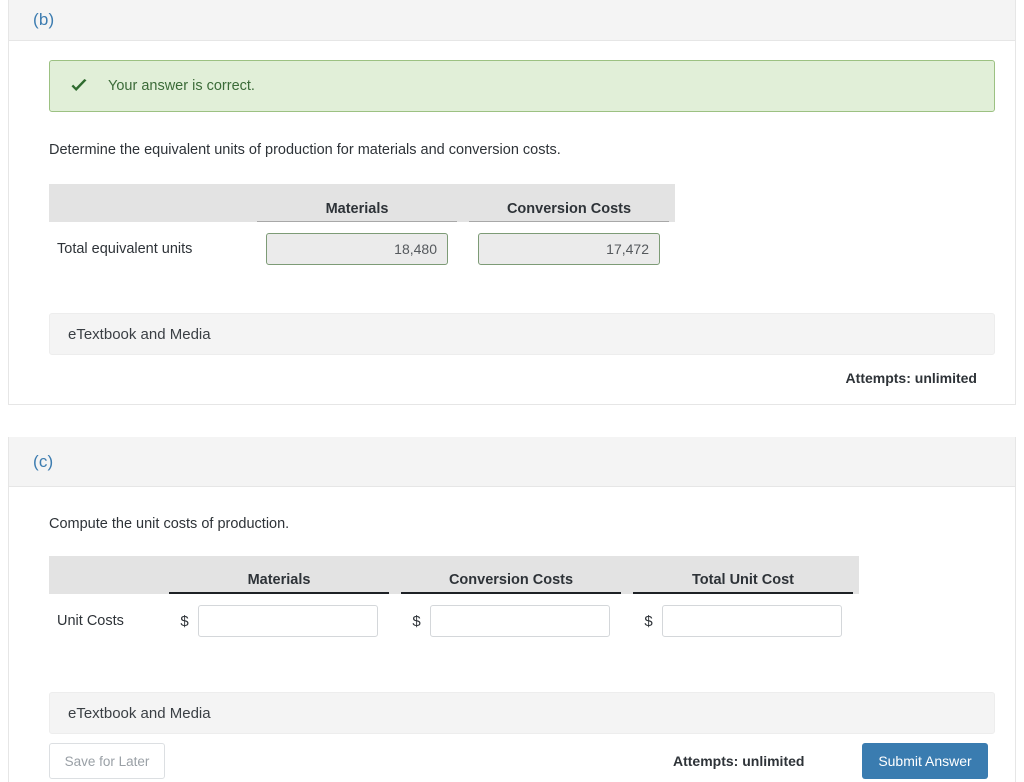 The height and width of the screenshot is (782, 1024). I want to click on part-b-col-2-label: Conversion Costs, so click(569, 211).